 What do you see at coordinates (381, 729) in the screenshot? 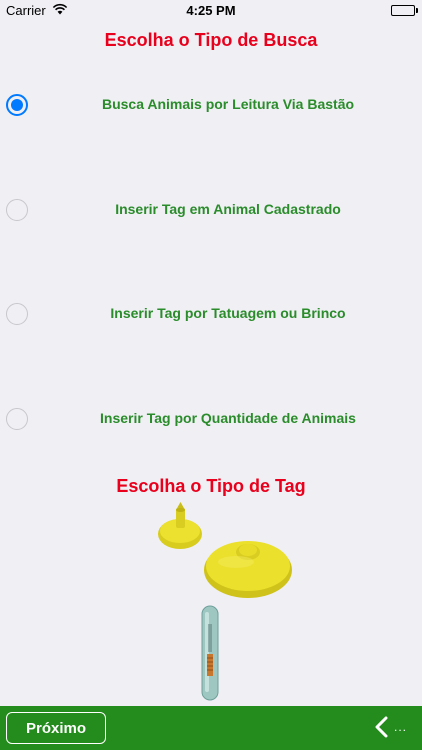
I see `chevron-left-icon` at bounding box center [381, 729].